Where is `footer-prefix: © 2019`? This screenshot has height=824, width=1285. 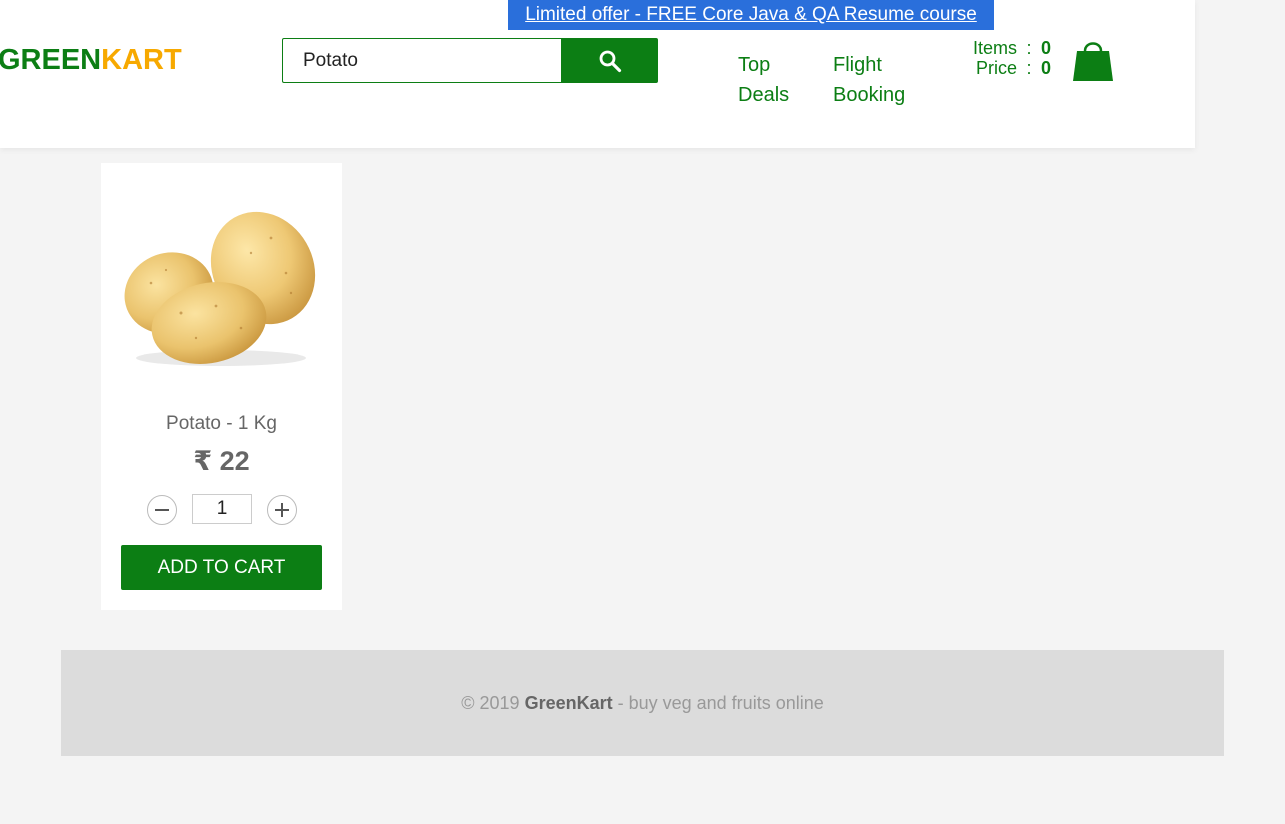 footer-prefix: © 2019 is located at coordinates (492, 703).